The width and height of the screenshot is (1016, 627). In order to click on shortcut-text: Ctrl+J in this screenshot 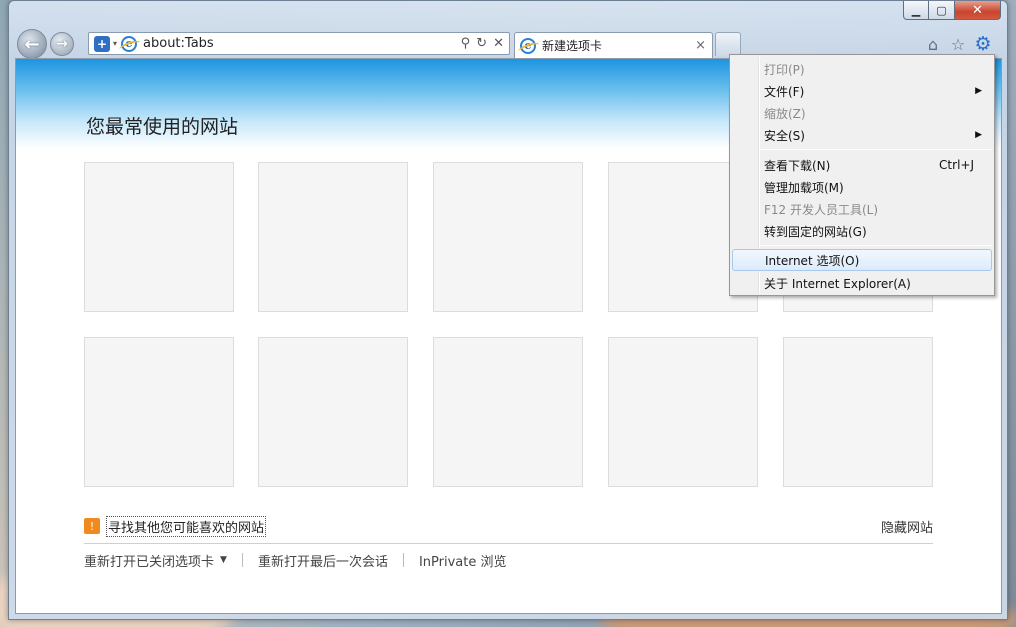, I will do `click(956, 165)`.